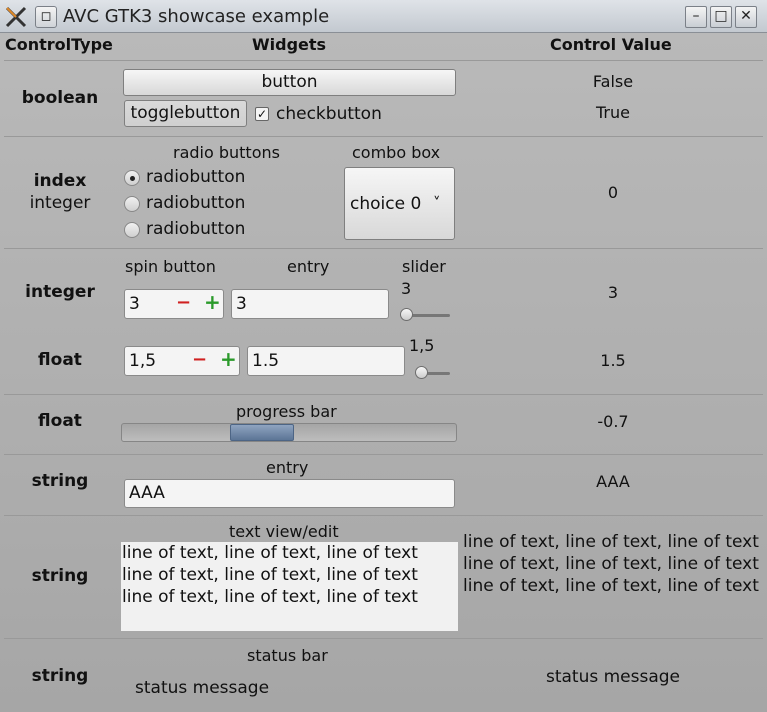  Describe the element at coordinates (326, 361) in the screenshot. I see `entry-float: 1.5` at that location.